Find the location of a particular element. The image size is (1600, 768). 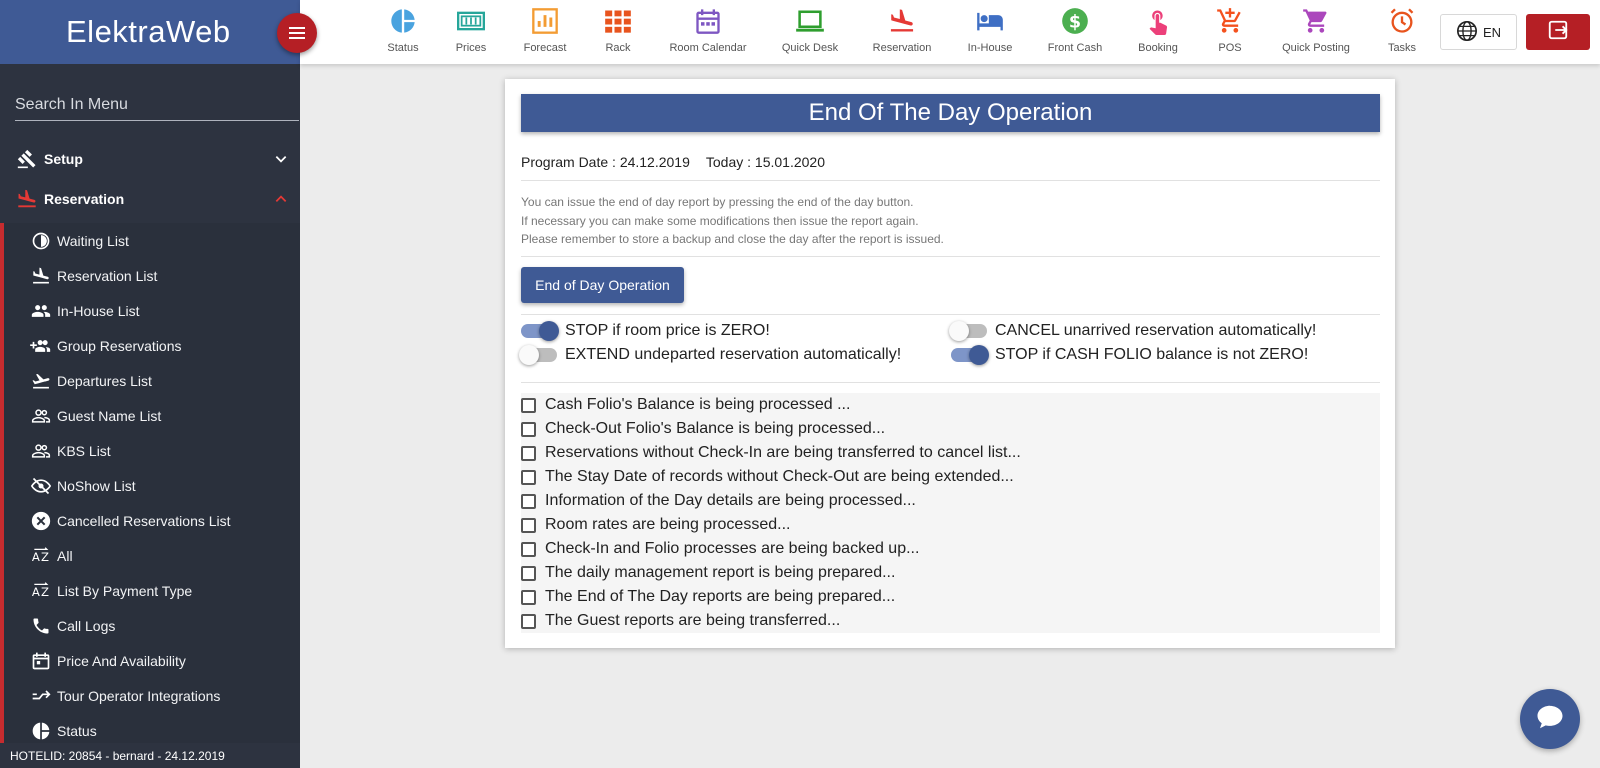

svg-text: A is located at coordinates (36, 557).